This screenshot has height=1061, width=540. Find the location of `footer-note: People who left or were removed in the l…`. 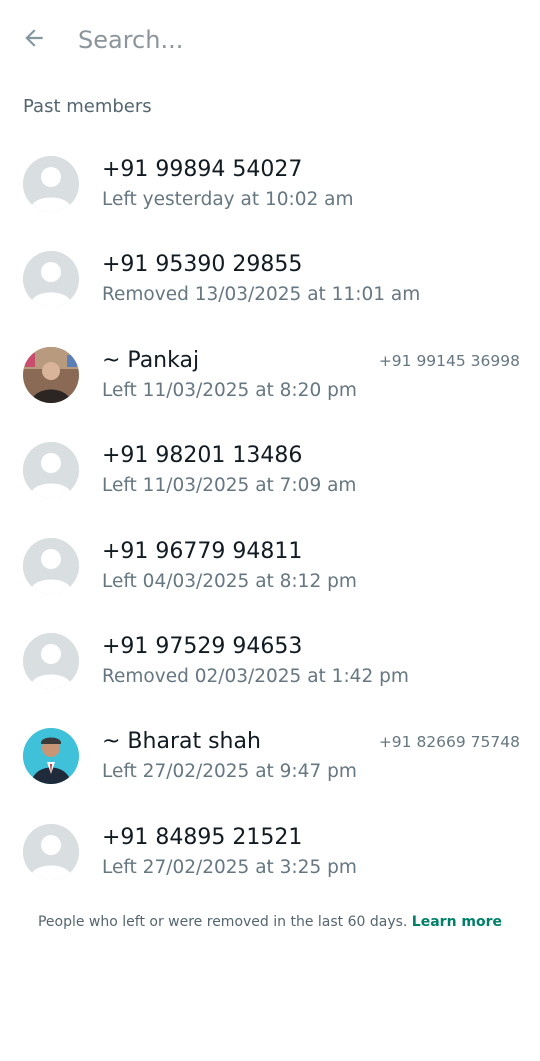

footer-note: People who left or were removed in the l… is located at coordinates (270, 922).